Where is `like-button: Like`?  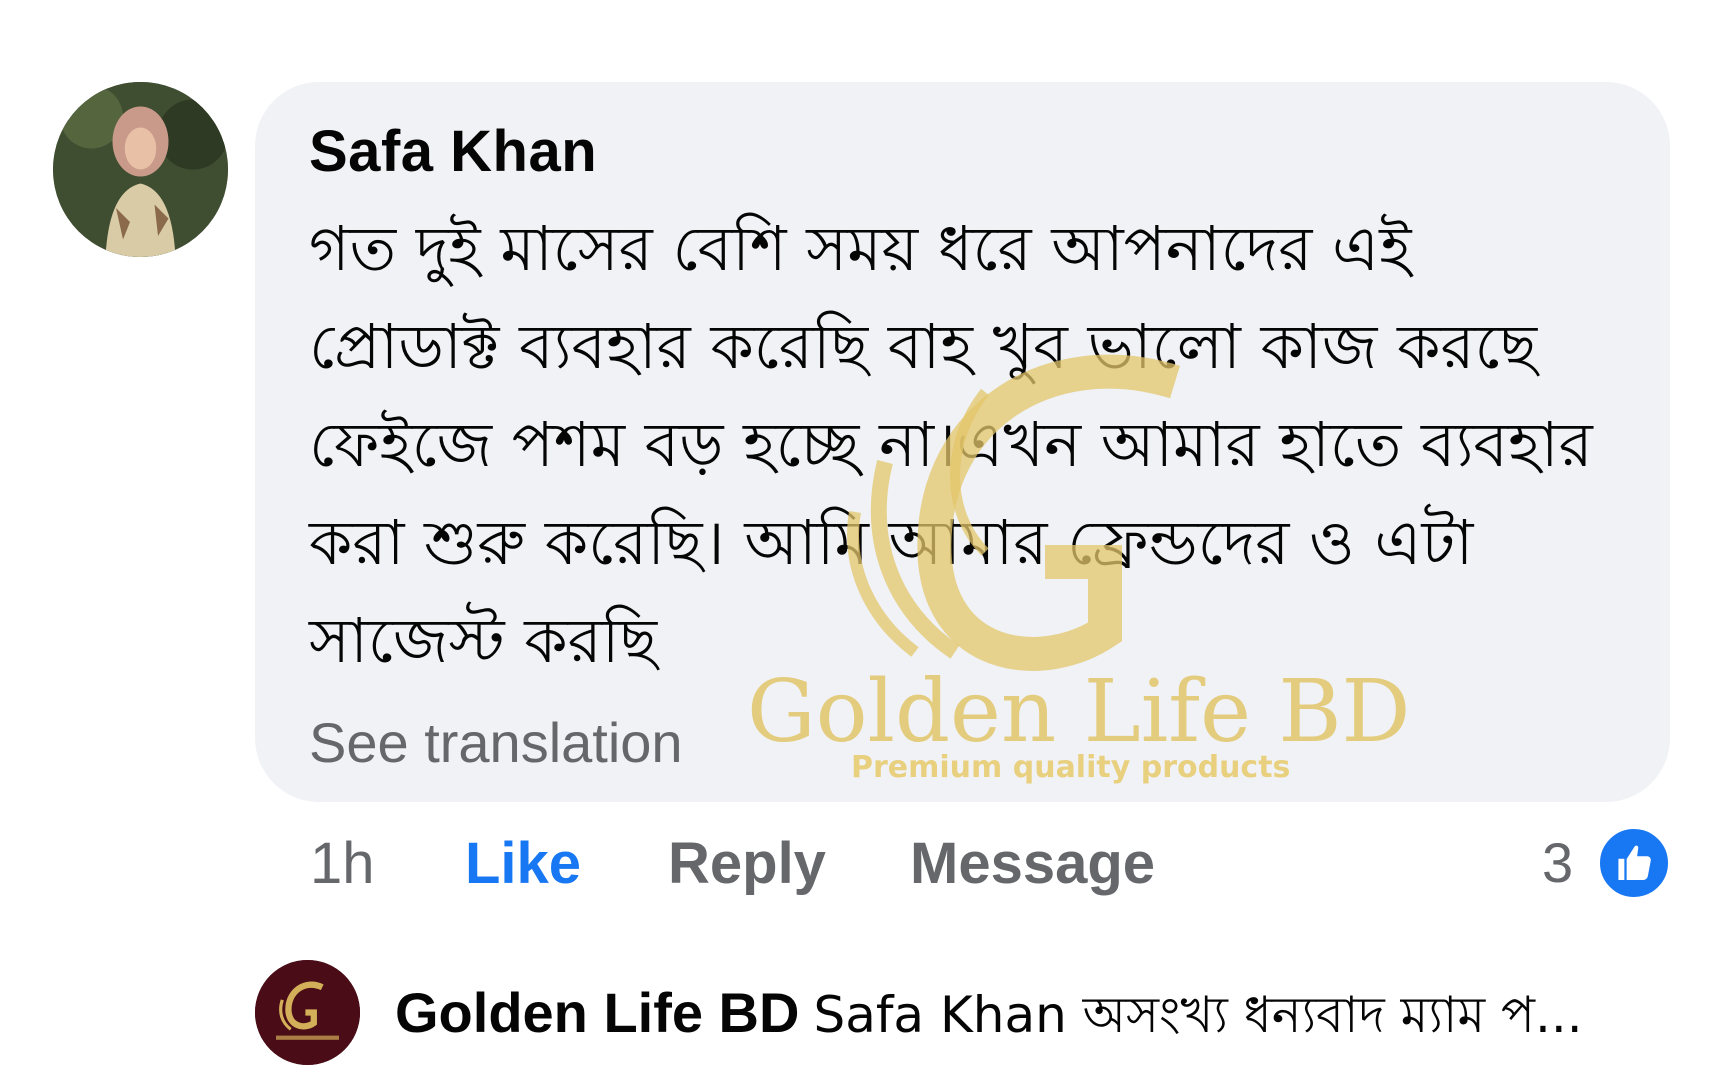 like-button: Like is located at coordinates (523, 863).